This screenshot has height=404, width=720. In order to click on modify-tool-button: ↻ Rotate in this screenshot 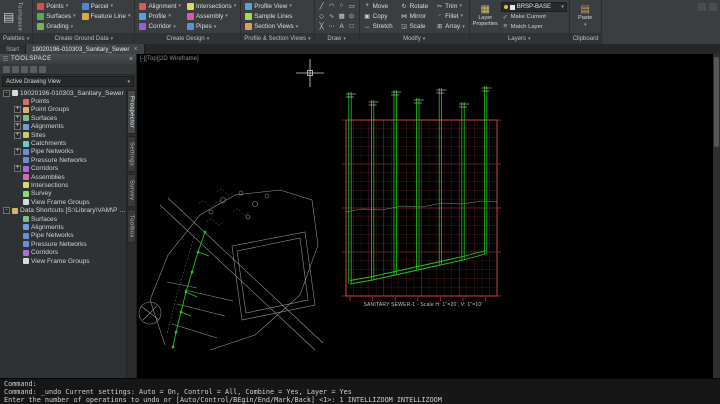, I will do `click(416, 6)`.